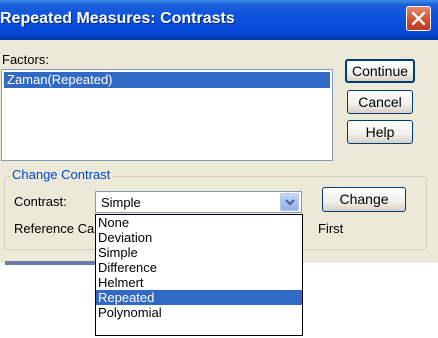 Image resolution: width=438 pixels, height=338 pixels. Describe the element at coordinates (364, 199) in the screenshot. I see `change-button: Change` at that location.